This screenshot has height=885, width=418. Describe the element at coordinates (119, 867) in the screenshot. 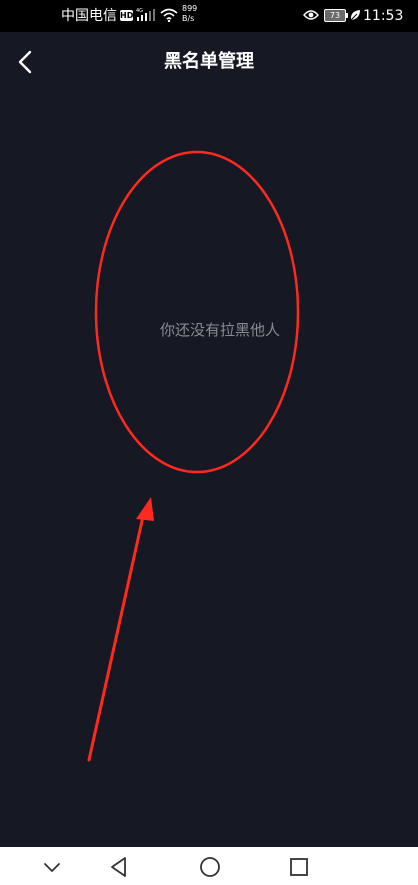

I see `back-triangle-icon` at that location.